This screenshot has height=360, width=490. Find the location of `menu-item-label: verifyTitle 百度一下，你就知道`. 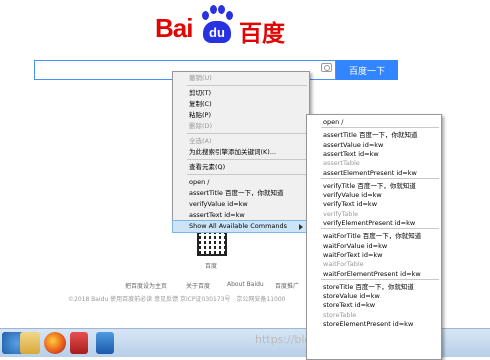

menu-item-label: verifyTitle 百度一下，你就知道 is located at coordinates (369, 185).